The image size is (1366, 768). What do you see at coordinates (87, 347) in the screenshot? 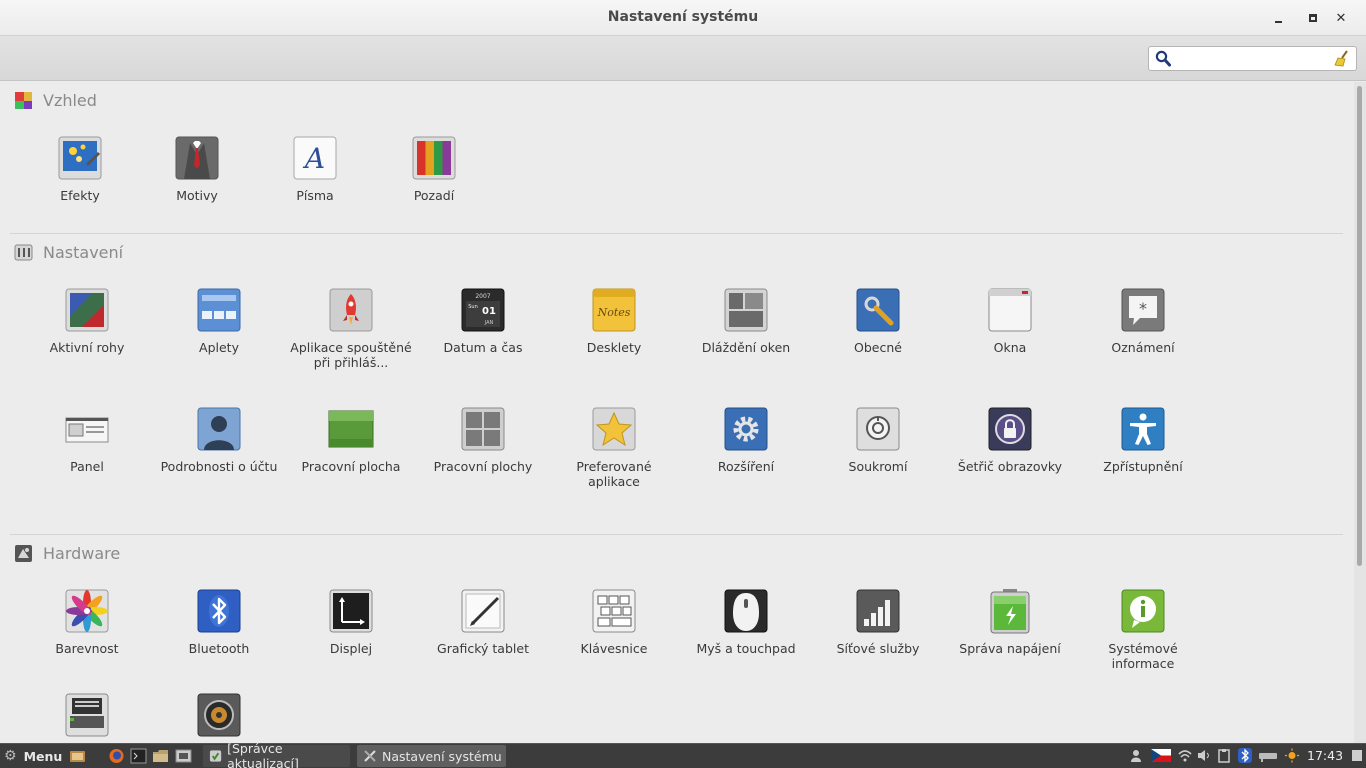
I see `settings-item-label: Aktivní rohy` at bounding box center [87, 347].